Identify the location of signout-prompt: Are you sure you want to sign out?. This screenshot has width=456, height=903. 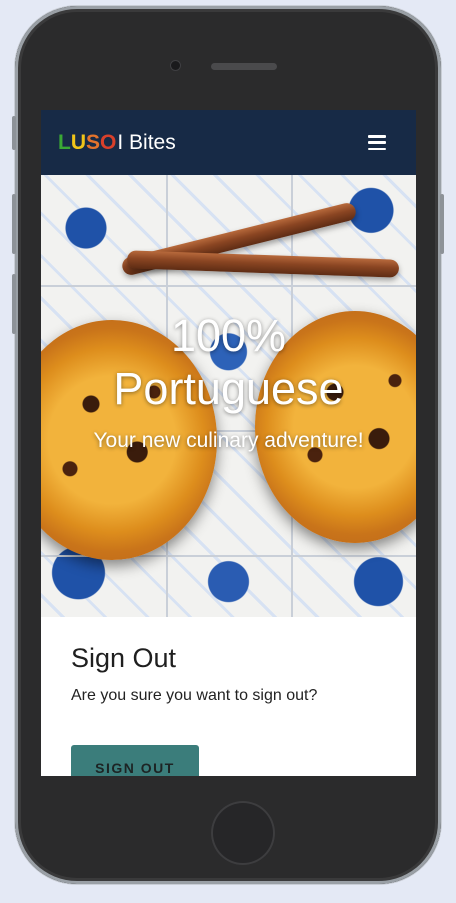
(194, 695).